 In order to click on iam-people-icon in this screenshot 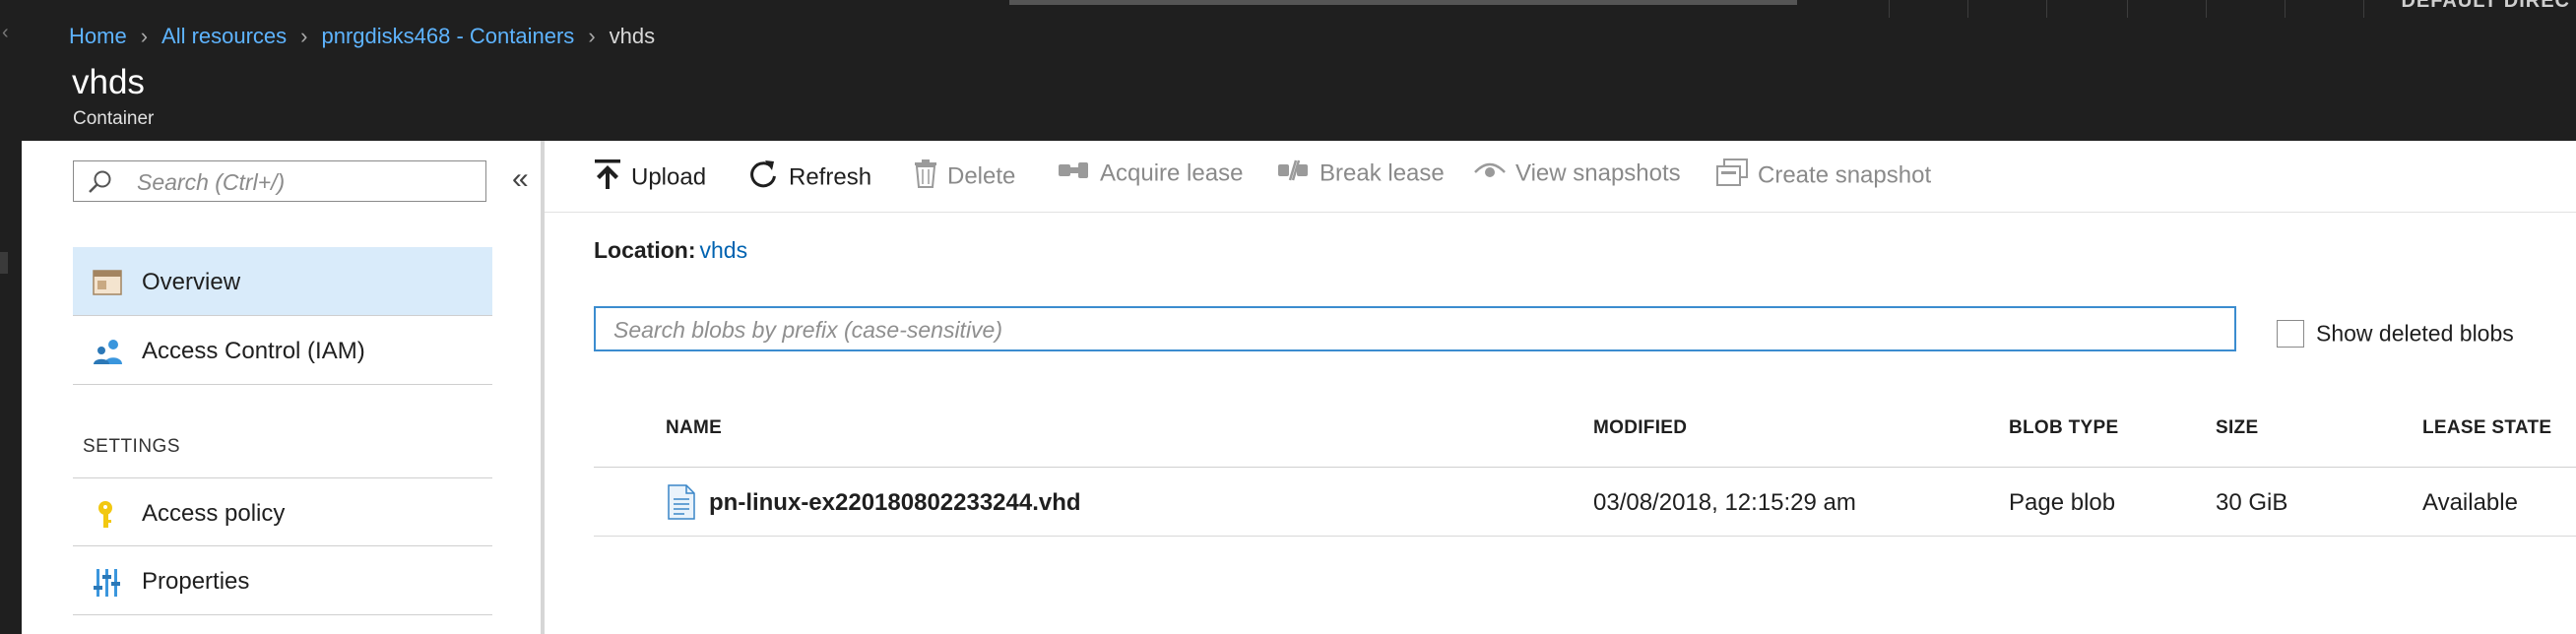, I will do `click(107, 351)`.